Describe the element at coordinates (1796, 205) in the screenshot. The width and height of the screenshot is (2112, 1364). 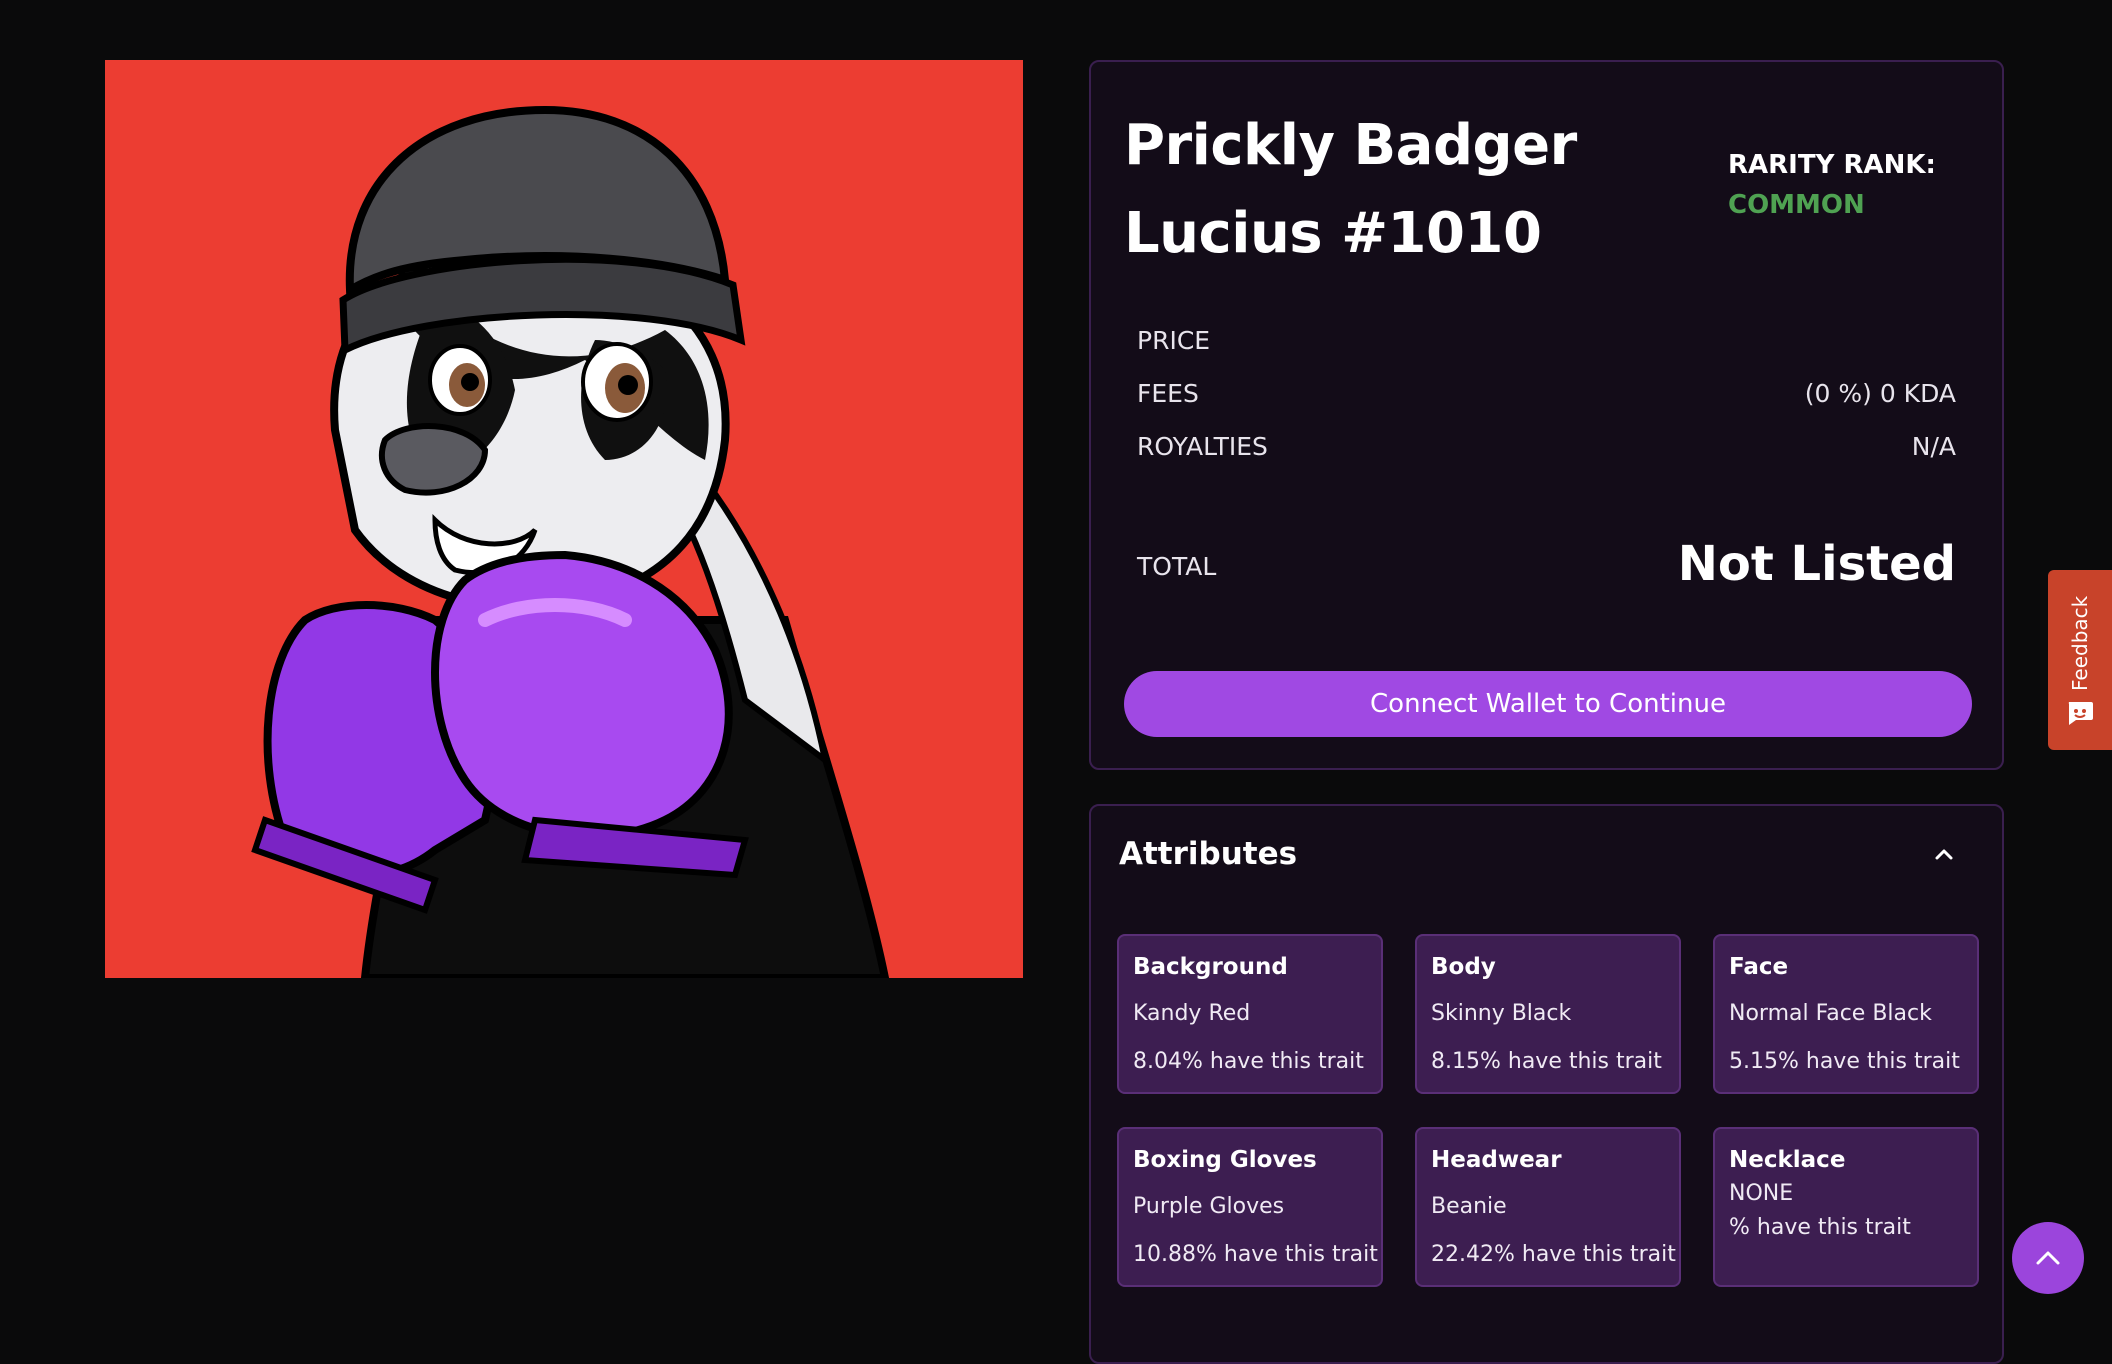
I see `rarity-rank-value: COMMON` at that location.